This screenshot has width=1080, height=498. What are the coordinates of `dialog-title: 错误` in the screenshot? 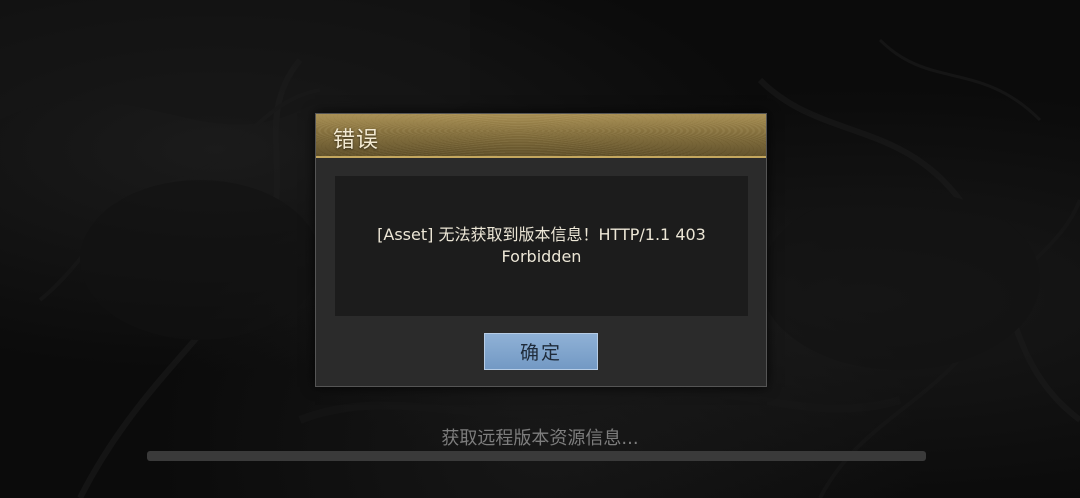 It's located at (356, 140).